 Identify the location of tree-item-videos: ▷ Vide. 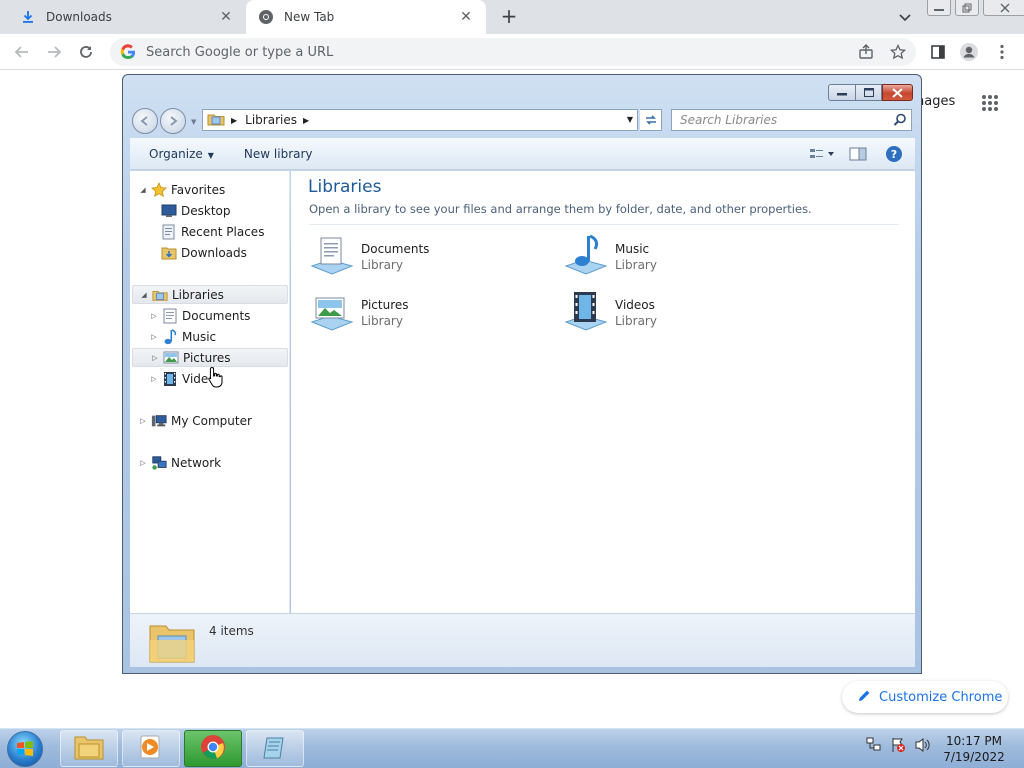
(178, 378).